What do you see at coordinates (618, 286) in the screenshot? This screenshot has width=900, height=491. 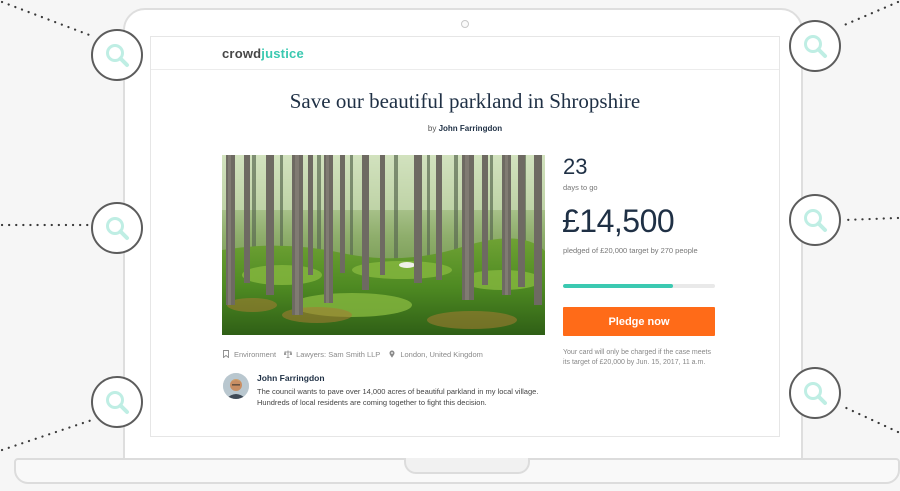 I see `funding-progress-fill` at bounding box center [618, 286].